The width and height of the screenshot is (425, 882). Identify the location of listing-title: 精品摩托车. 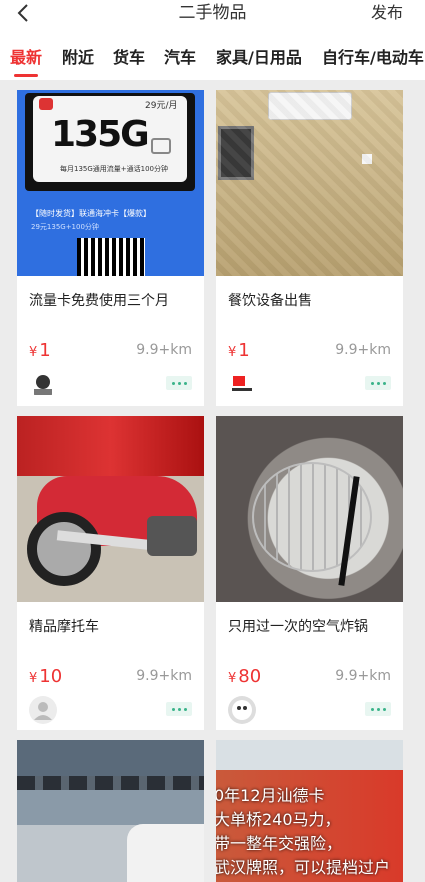
(64, 627).